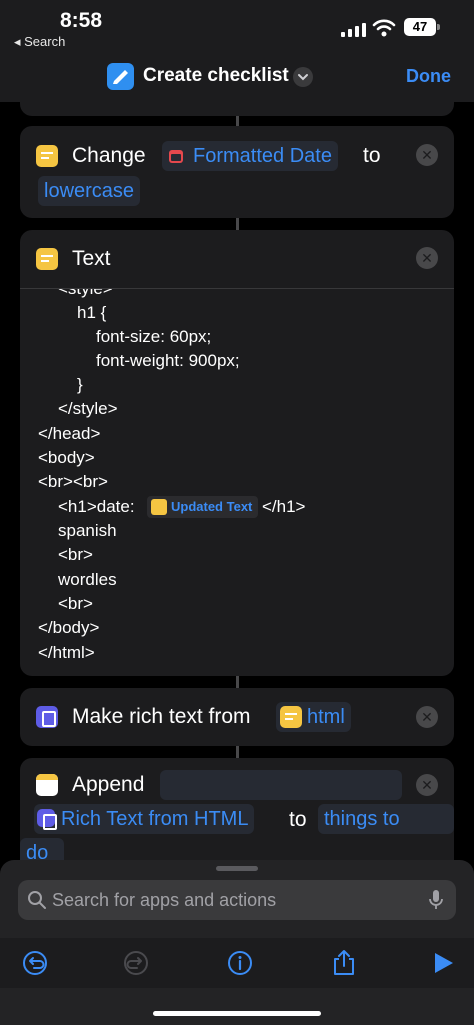  Describe the element at coordinates (161, 716) in the screenshot. I see `action-verb: Make rich text from` at that location.